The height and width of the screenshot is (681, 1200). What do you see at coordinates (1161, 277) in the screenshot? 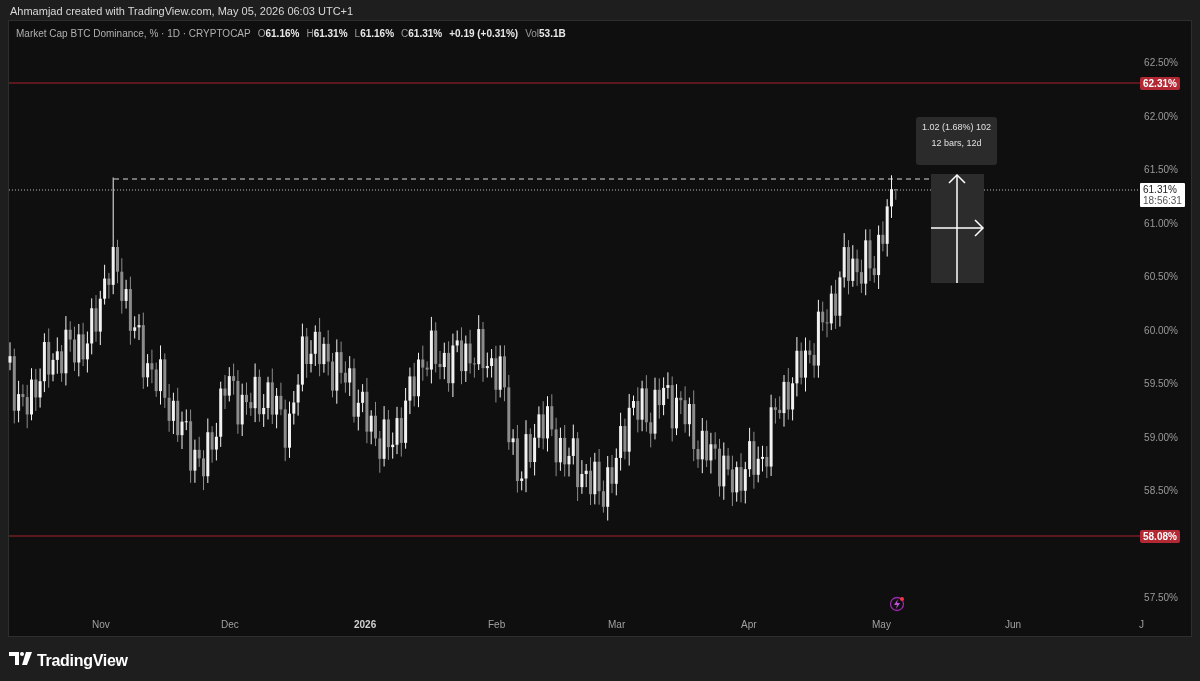
I see `price-tick: 60.50%` at bounding box center [1161, 277].